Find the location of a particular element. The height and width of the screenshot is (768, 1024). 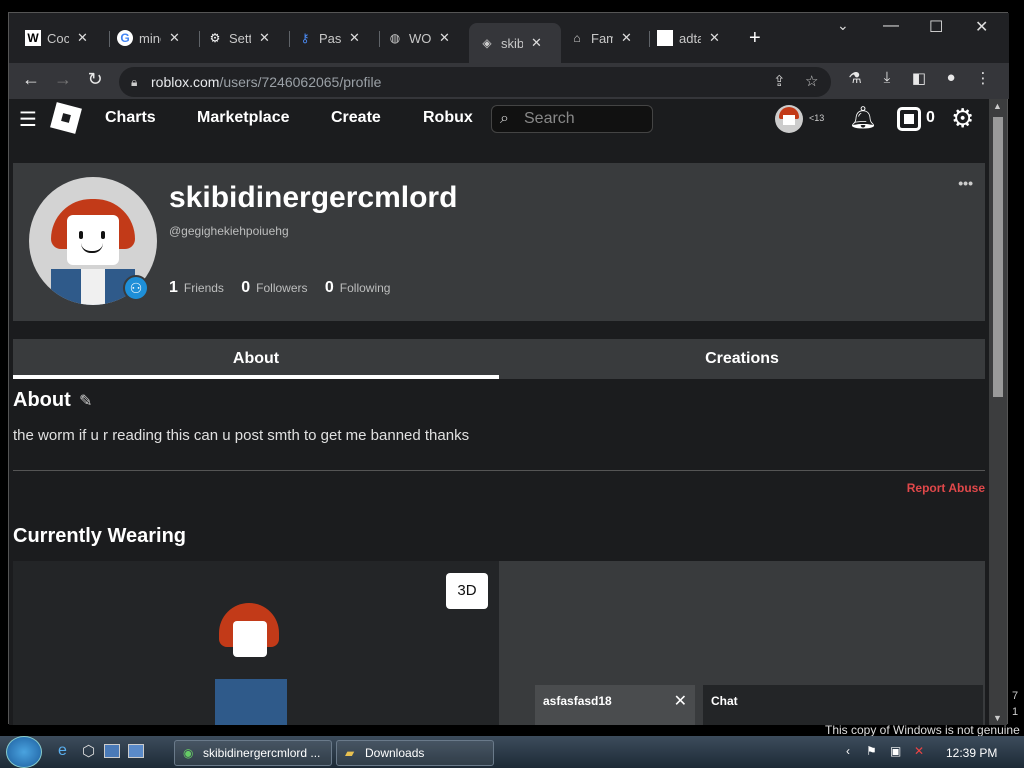

roblox-logo is located at coordinates (66, 118).